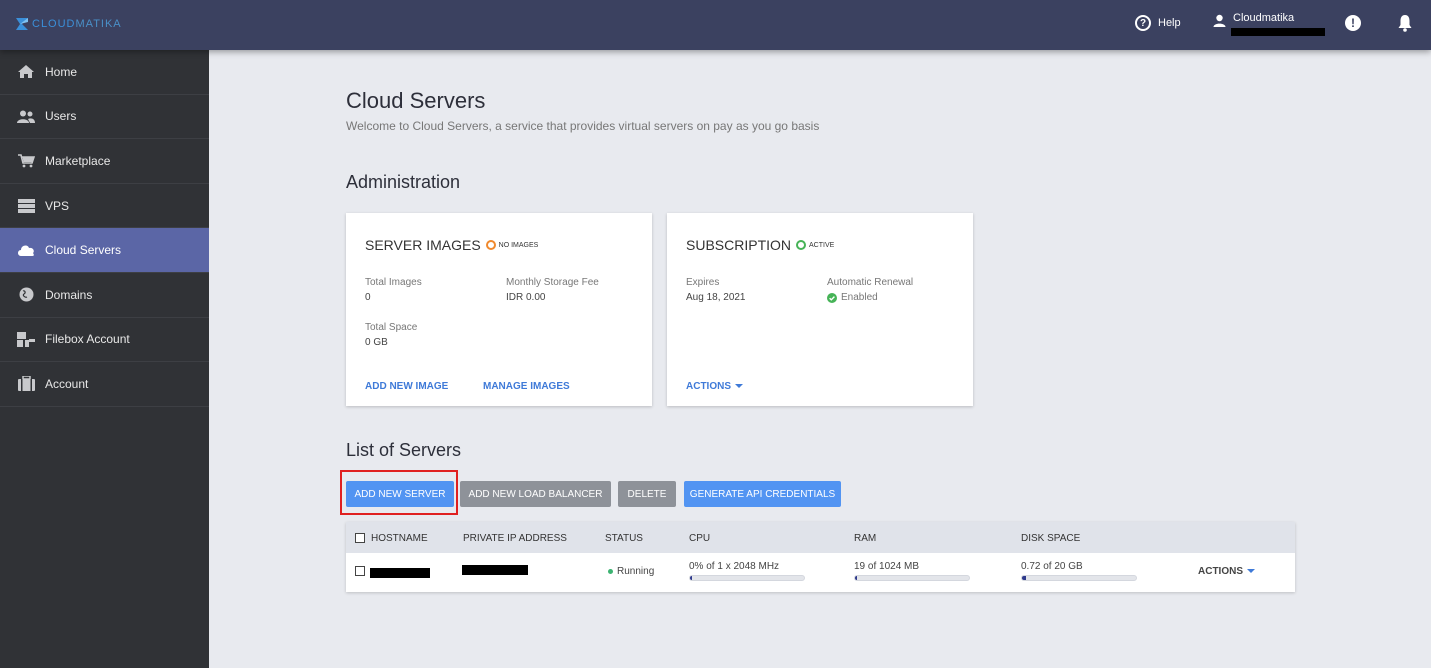 This screenshot has height=668, width=1431. What do you see at coordinates (912, 578) in the screenshot?
I see `ram-usage-meter` at bounding box center [912, 578].